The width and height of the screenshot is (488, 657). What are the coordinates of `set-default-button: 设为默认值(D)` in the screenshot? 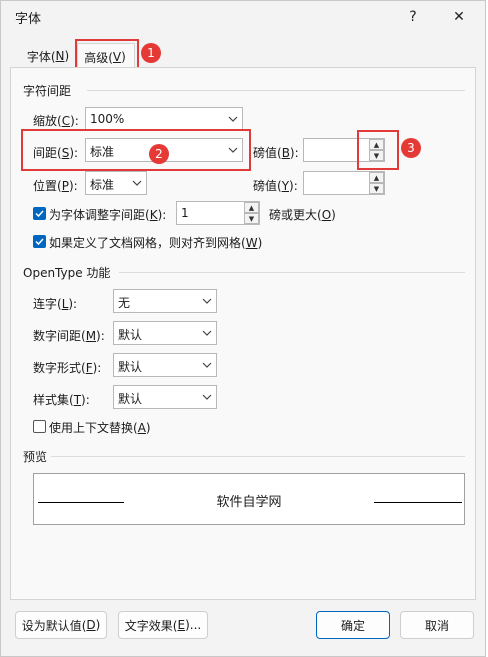 It's located at (61, 625).